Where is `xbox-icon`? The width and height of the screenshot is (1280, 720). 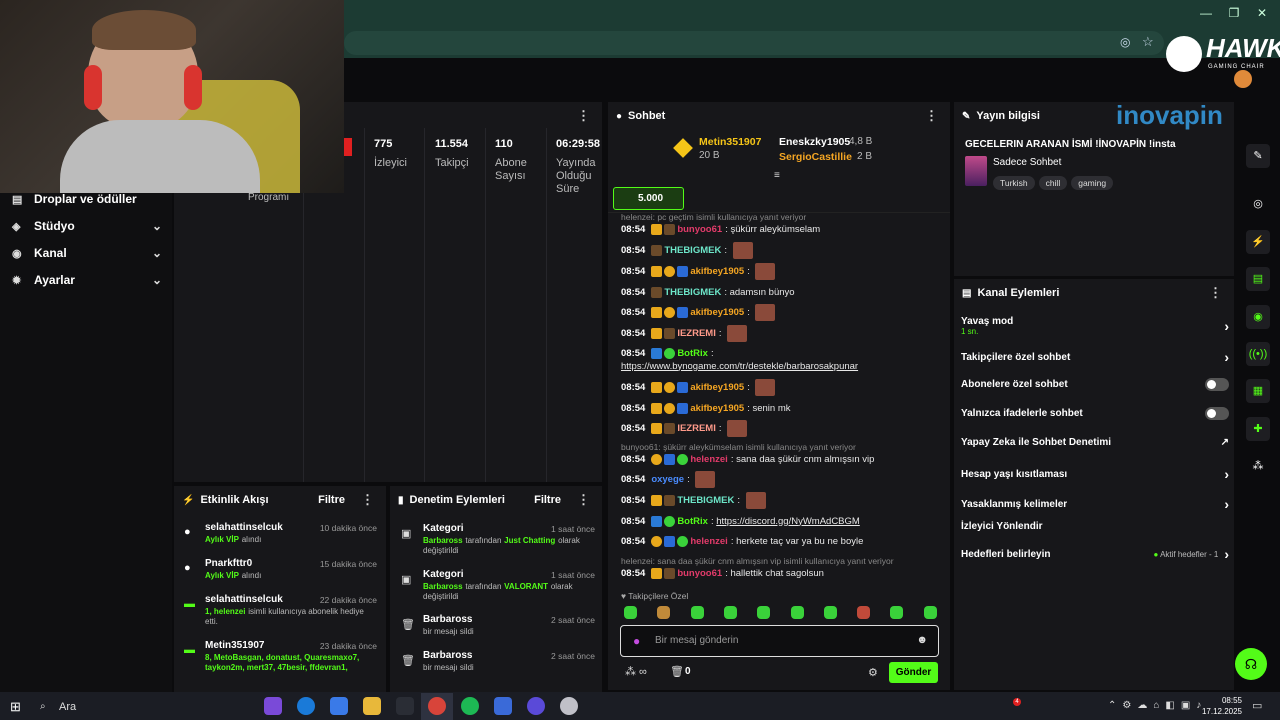 xbox-icon is located at coordinates (405, 706).